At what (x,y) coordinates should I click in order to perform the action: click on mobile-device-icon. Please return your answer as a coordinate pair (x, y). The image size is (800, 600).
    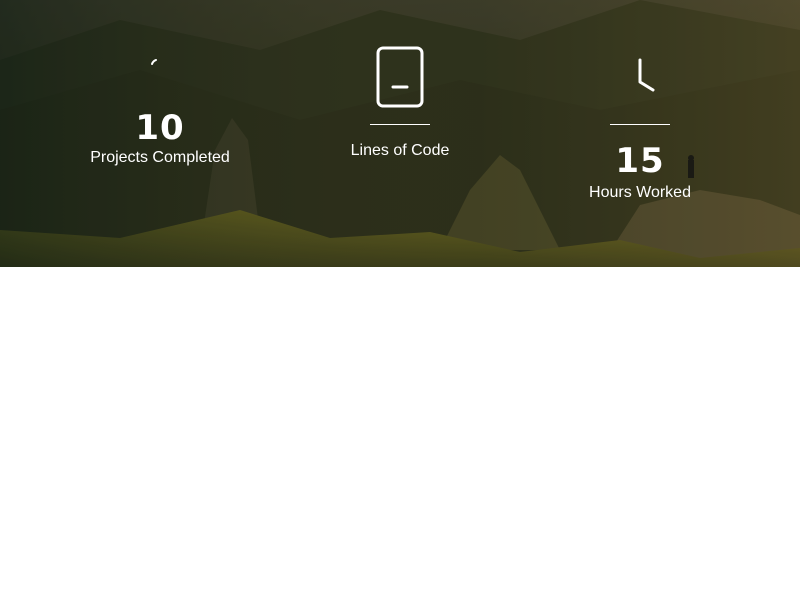
    Looking at the image, I should click on (400, 77).